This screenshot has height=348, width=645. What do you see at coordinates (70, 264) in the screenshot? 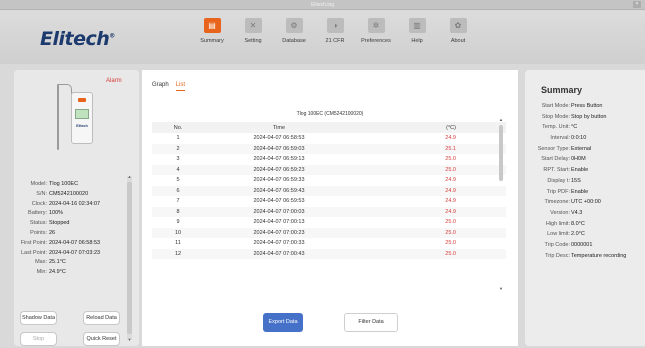
I see `device-info-row: Max: 25.1°C` at bounding box center [70, 264].